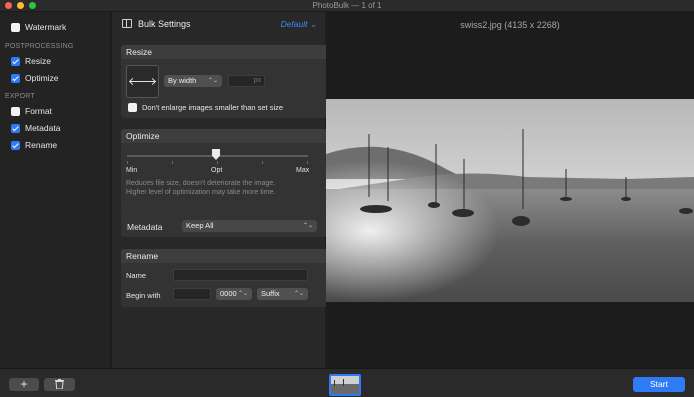 The height and width of the screenshot is (397, 694). What do you see at coordinates (15, 61) in the screenshot?
I see `resize-checkbox` at bounding box center [15, 61].